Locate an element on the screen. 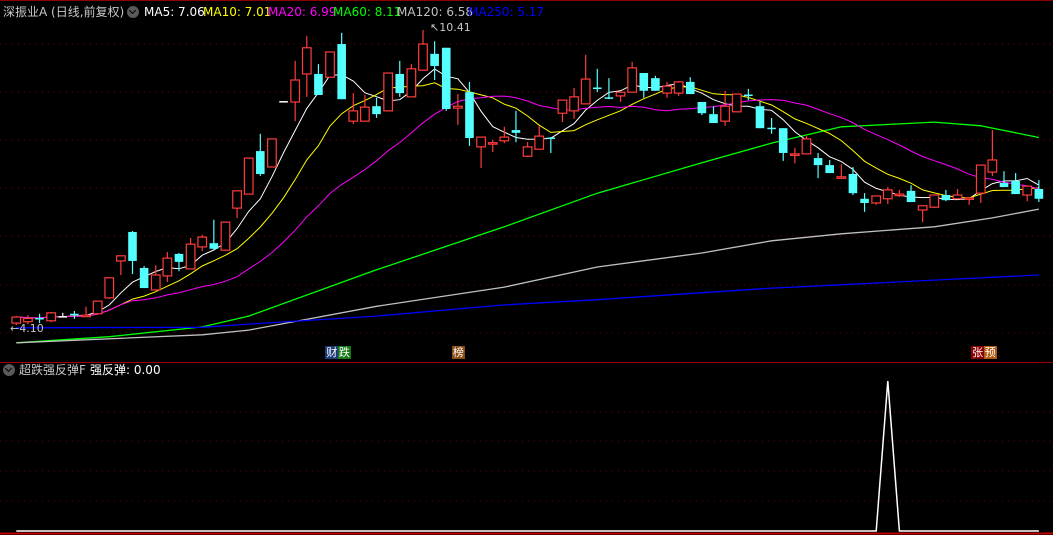 Image resolution: width=1053 pixels, height=535 pixels. event-tag: 跌 is located at coordinates (344, 352).